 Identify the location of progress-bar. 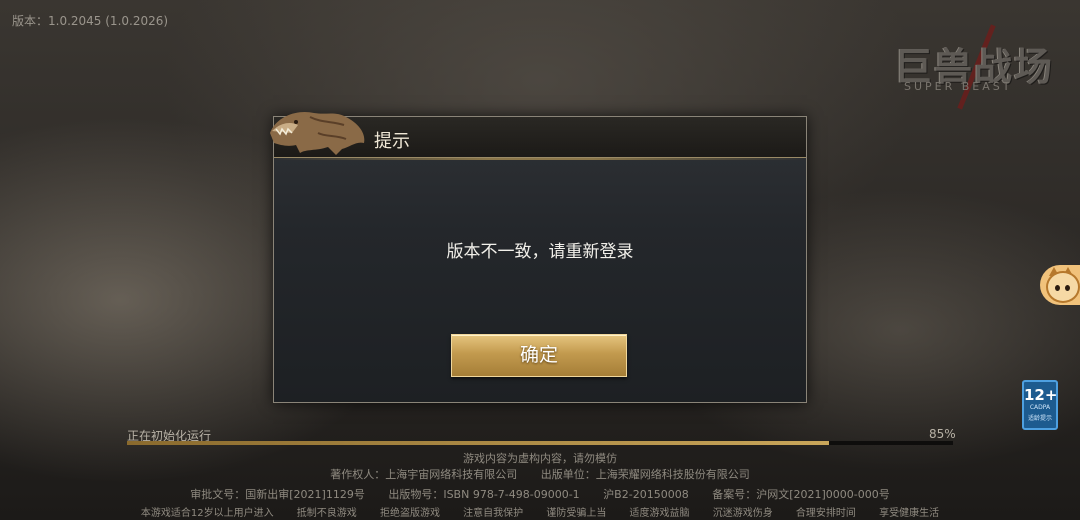
(540, 443).